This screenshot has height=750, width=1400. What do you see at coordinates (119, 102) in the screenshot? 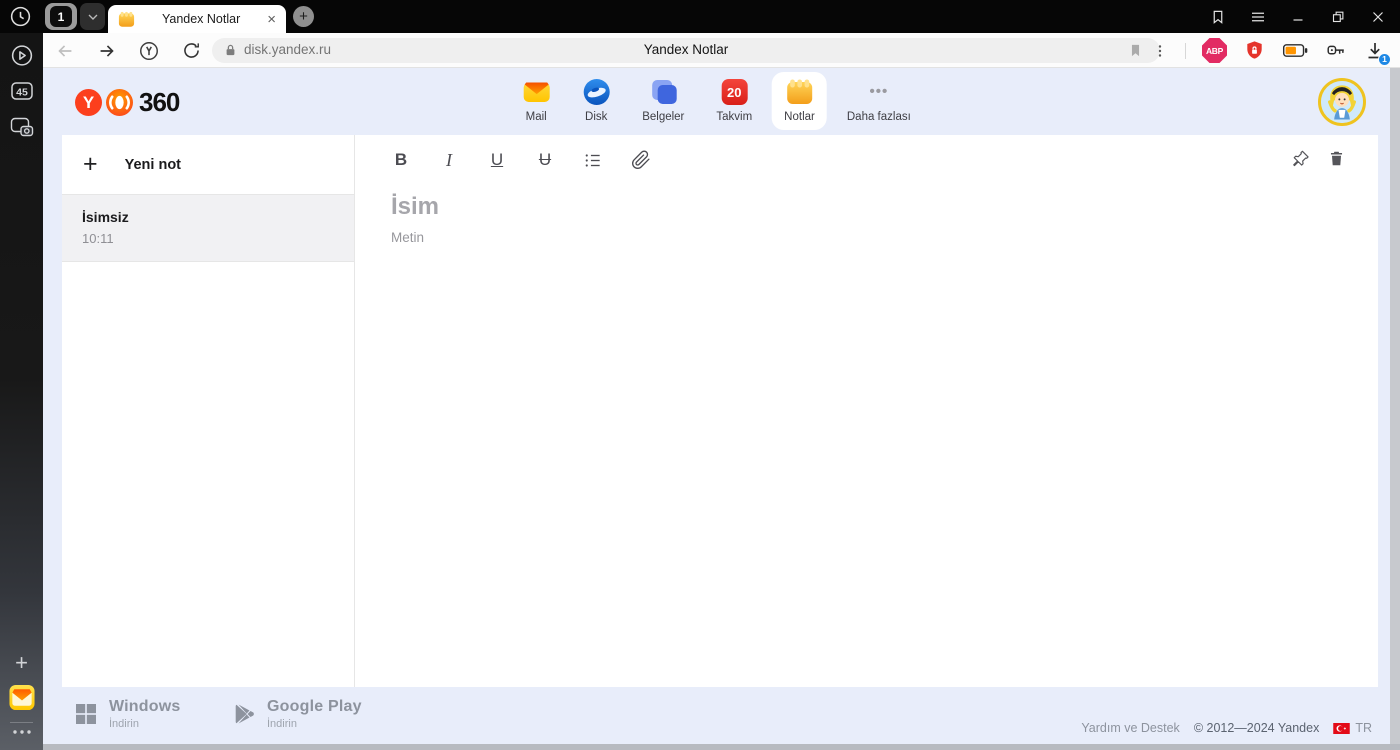
I see `360-circle-icon` at bounding box center [119, 102].